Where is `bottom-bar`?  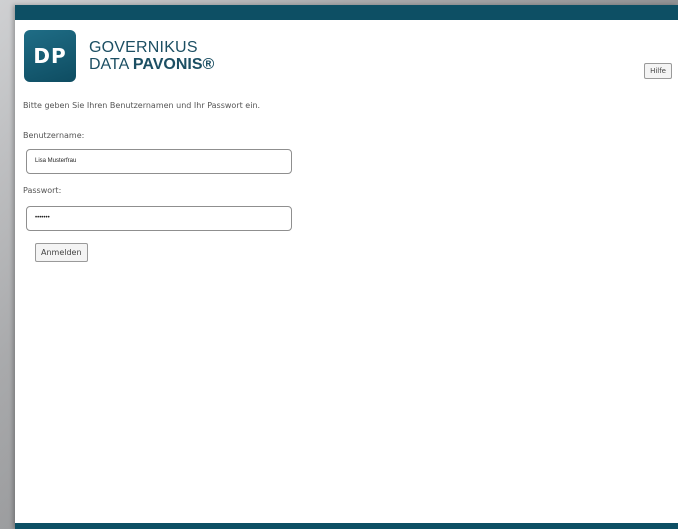
bottom-bar is located at coordinates (346, 526).